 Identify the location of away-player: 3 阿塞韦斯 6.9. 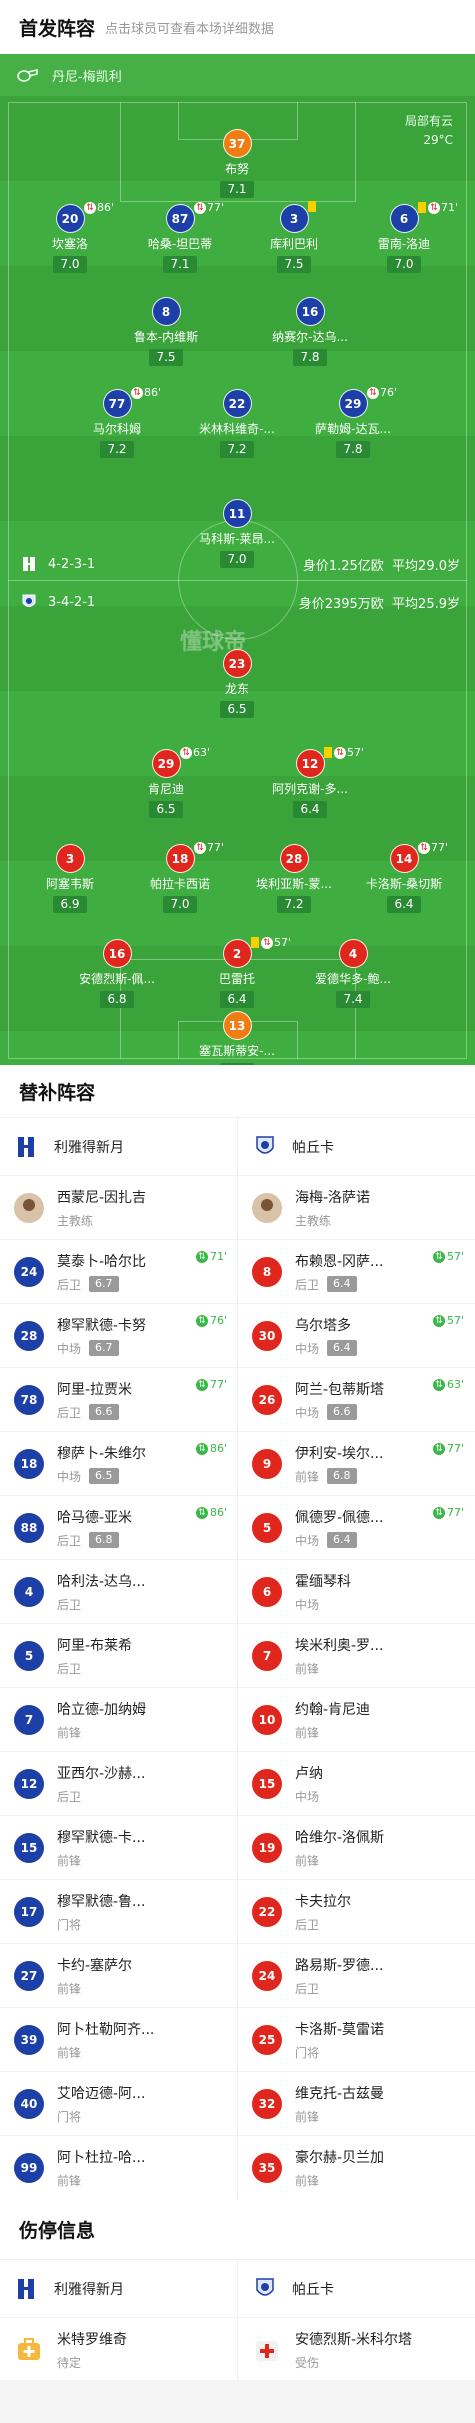
(70, 878).